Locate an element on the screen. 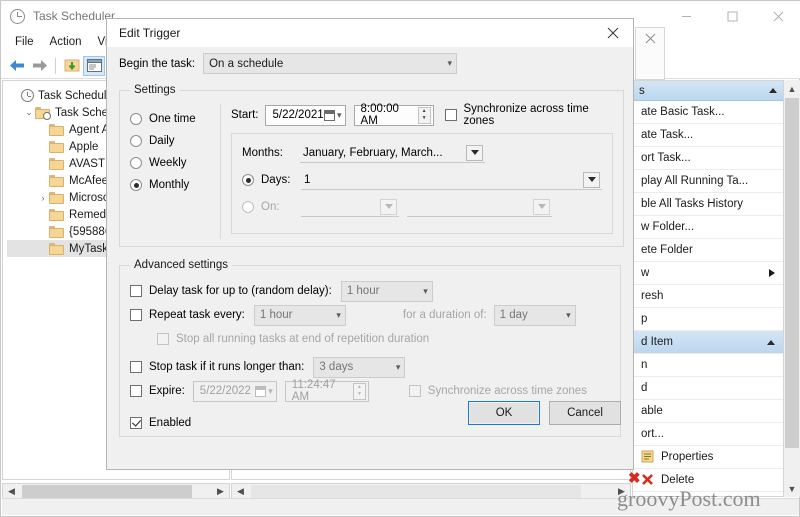 Image resolution: width=800 pixels, height=517 pixels. schedule-radio-weekly: Weekly is located at coordinates (174, 163).